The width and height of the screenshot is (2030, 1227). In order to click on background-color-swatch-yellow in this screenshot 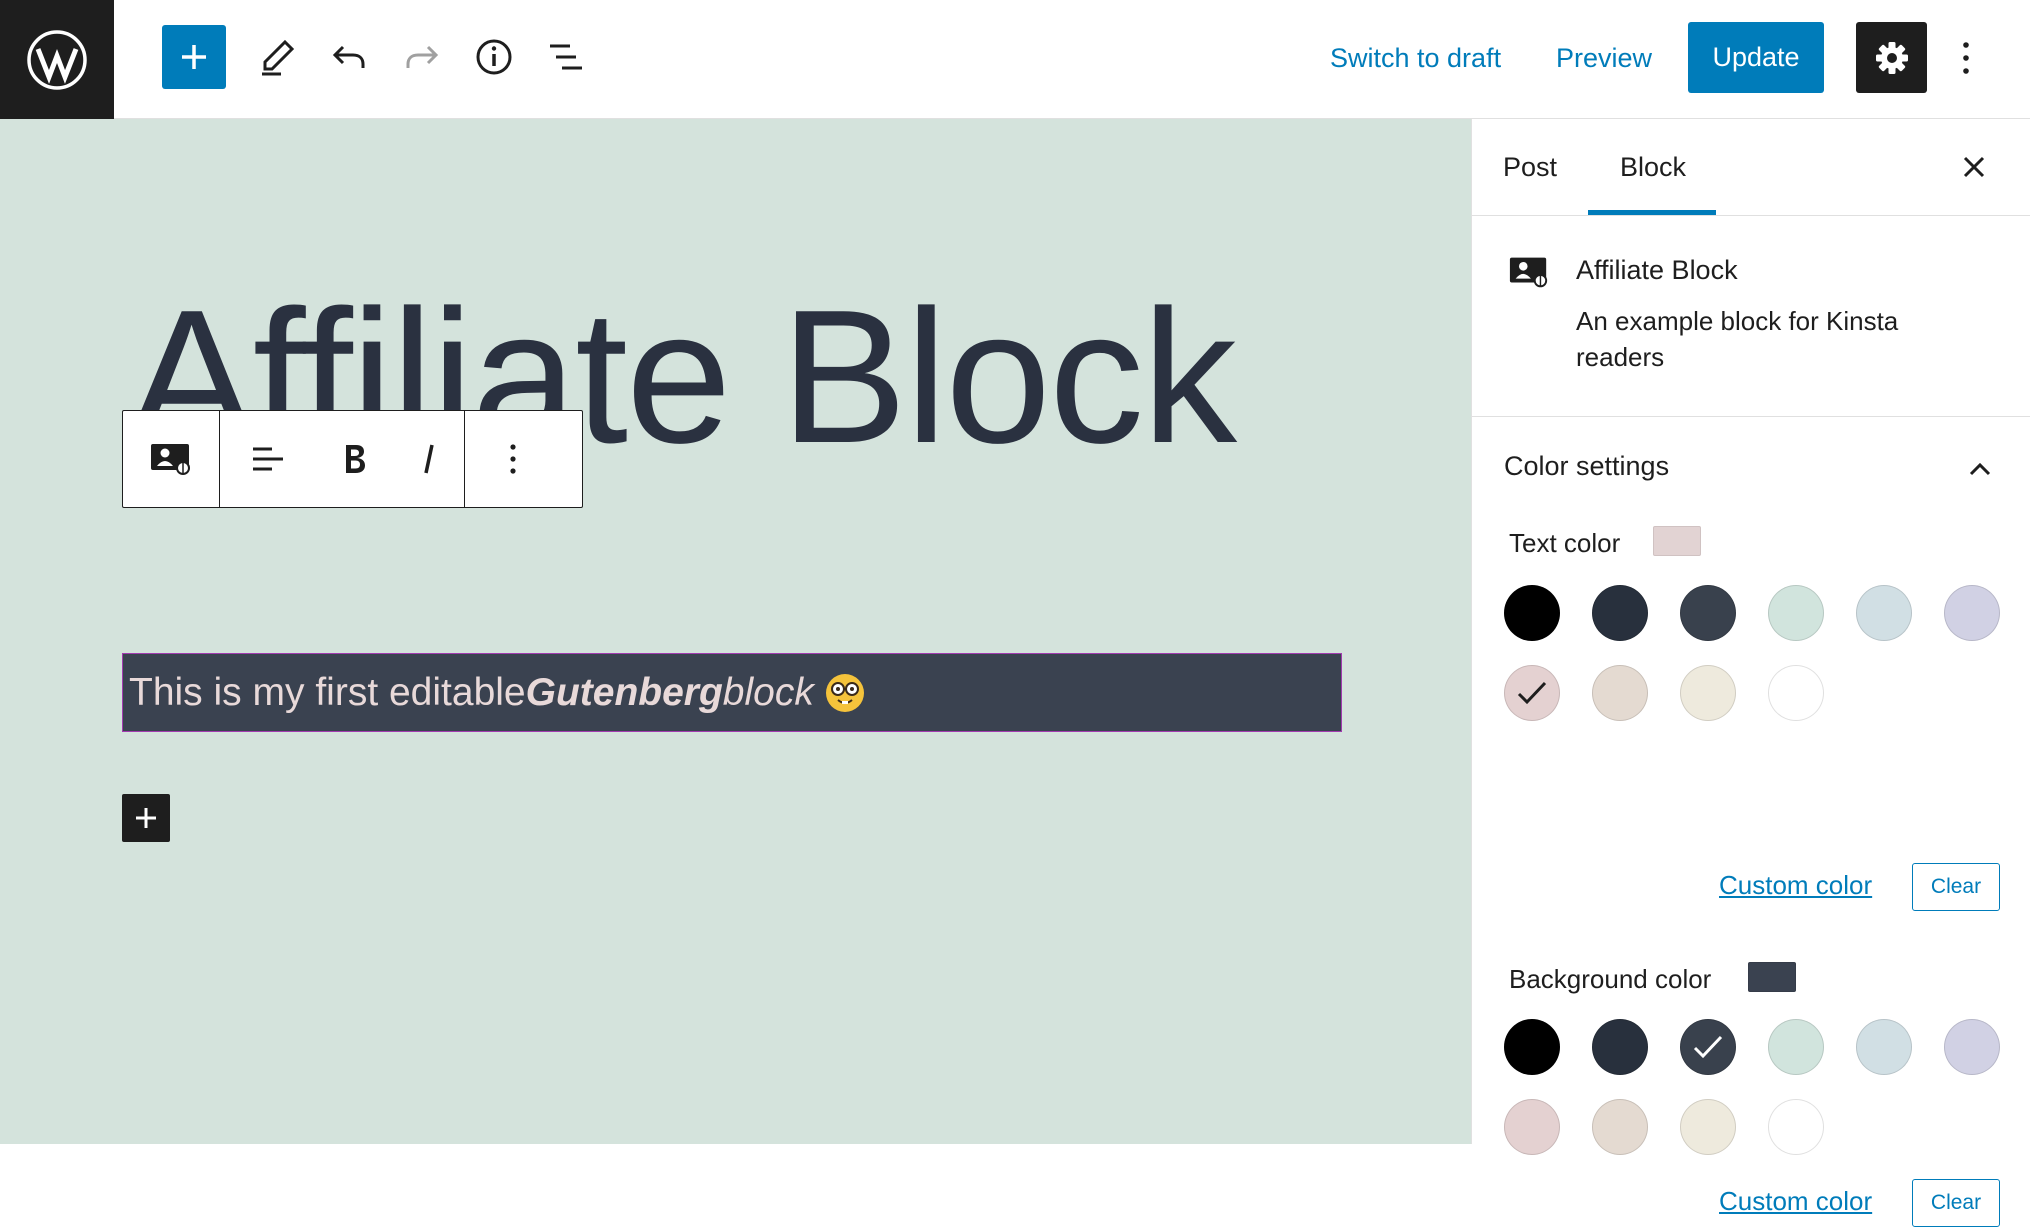, I will do `click(1708, 1127)`.